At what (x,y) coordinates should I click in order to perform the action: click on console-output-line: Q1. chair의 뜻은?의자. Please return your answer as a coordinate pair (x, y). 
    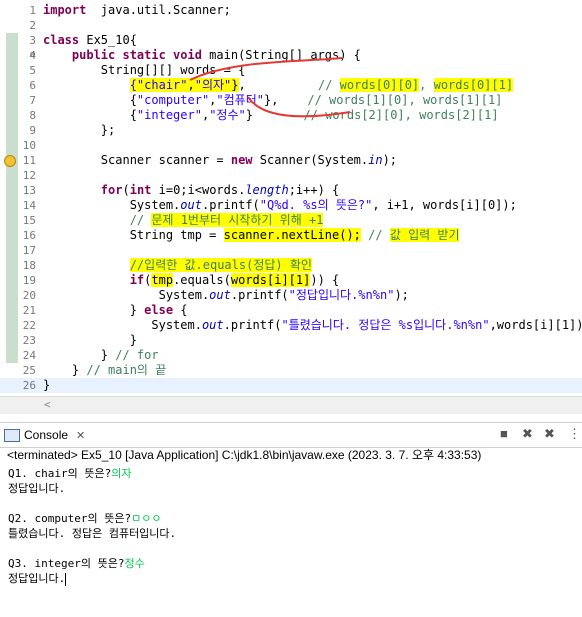
    Looking at the image, I should click on (69, 473).